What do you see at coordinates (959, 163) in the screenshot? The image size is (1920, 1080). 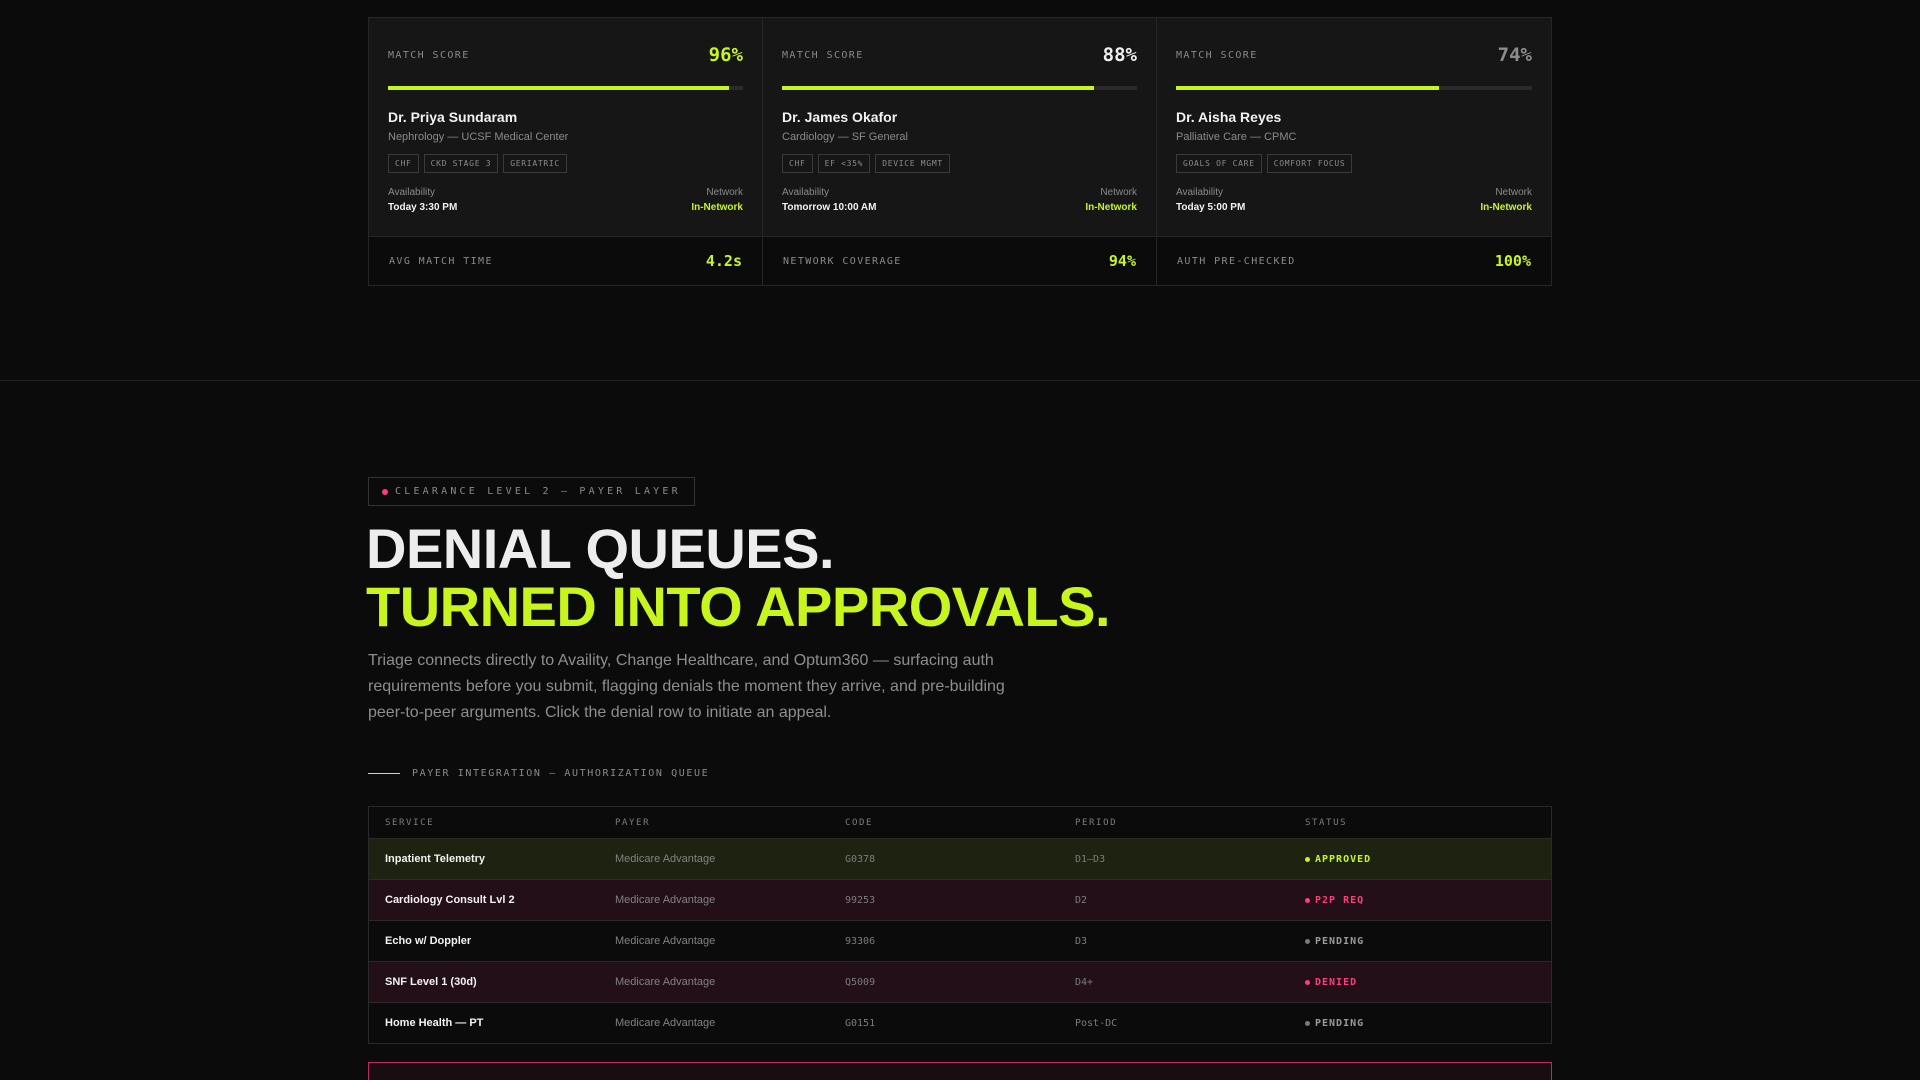 I see `specialist-tags: CHF EF <35% DEVICE MGMT` at bounding box center [959, 163].